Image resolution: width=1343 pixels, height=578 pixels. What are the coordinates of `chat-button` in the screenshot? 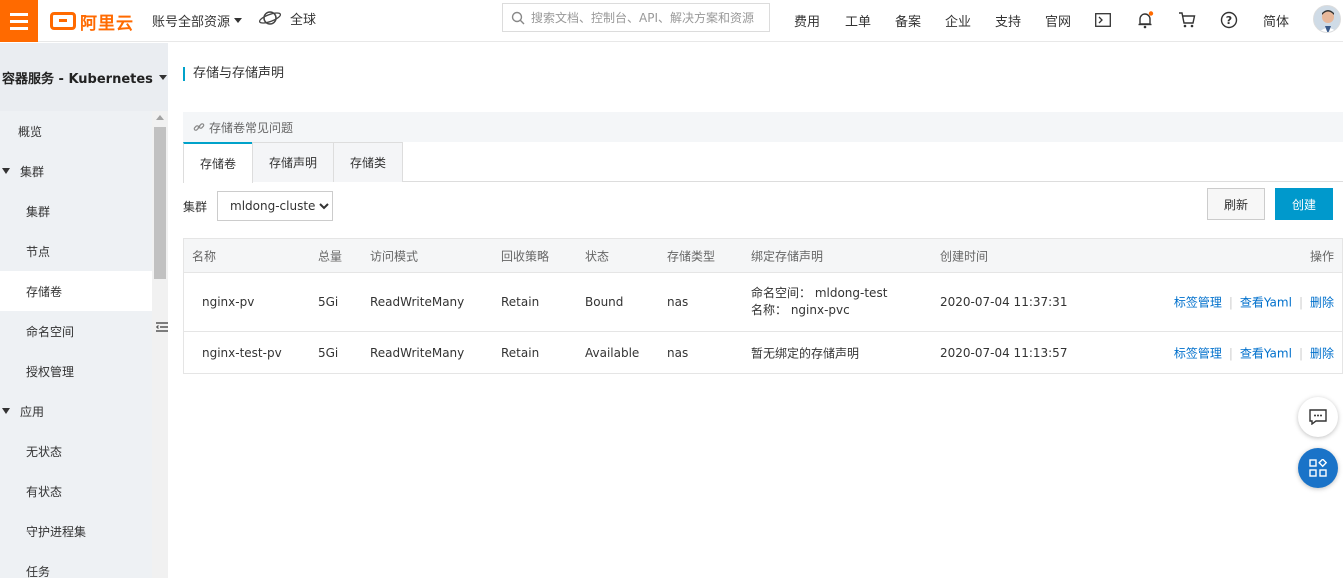 It's located at (1318, 417).